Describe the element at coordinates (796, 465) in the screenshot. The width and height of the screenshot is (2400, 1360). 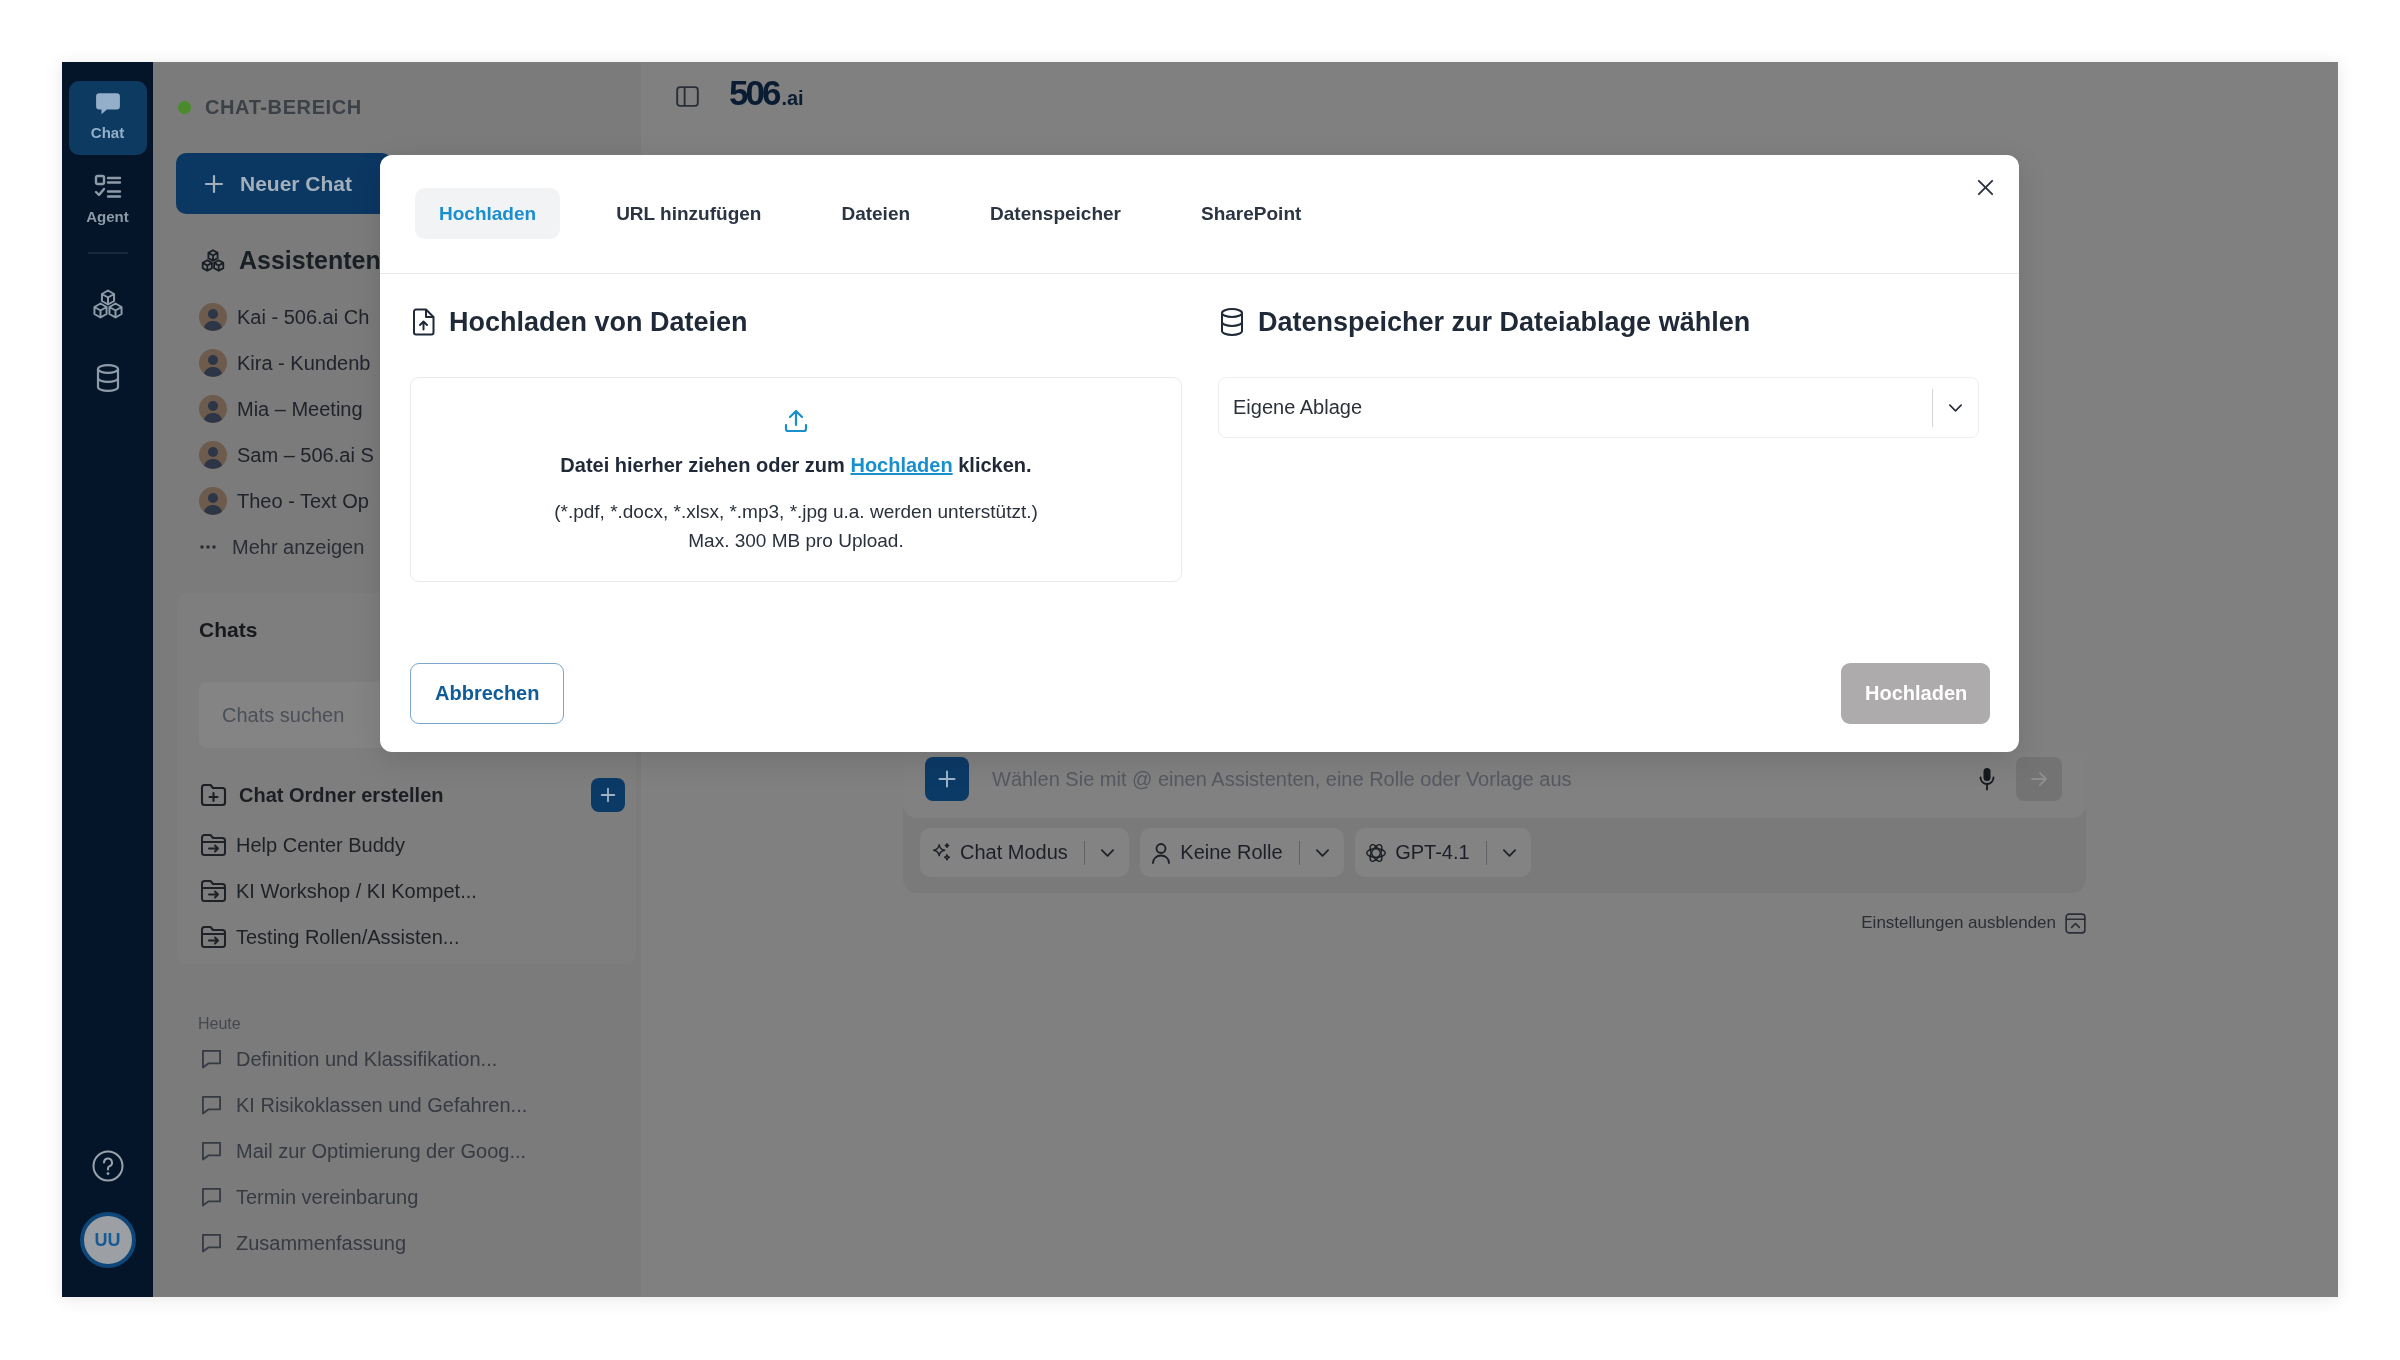
I see `dropzone-instruction: Datei hierher ziehen oder zum Hochladen klicken.` at that location.